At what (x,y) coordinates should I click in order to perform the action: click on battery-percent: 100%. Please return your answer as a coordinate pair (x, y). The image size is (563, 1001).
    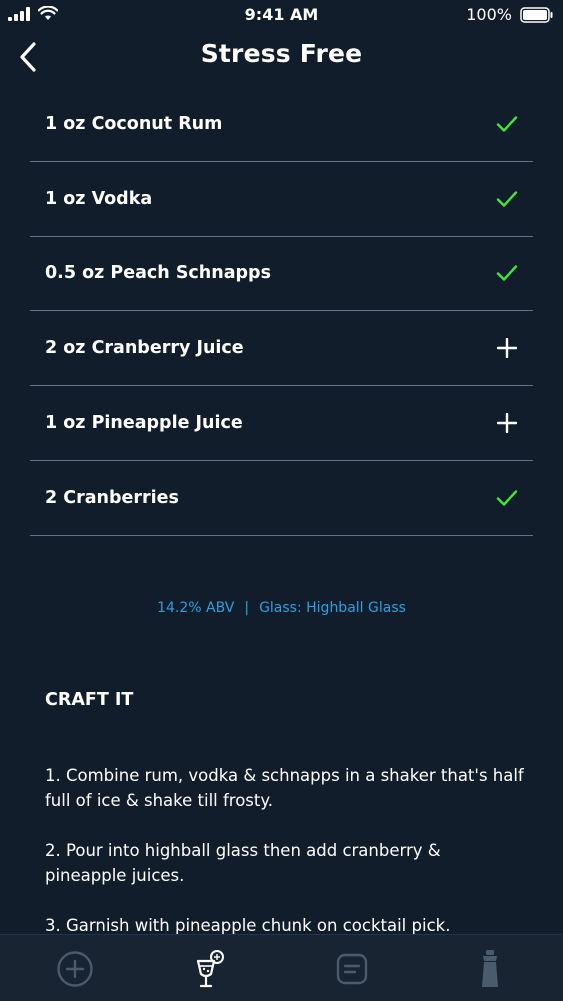
    Looking at the image, I should click on (489, 14).